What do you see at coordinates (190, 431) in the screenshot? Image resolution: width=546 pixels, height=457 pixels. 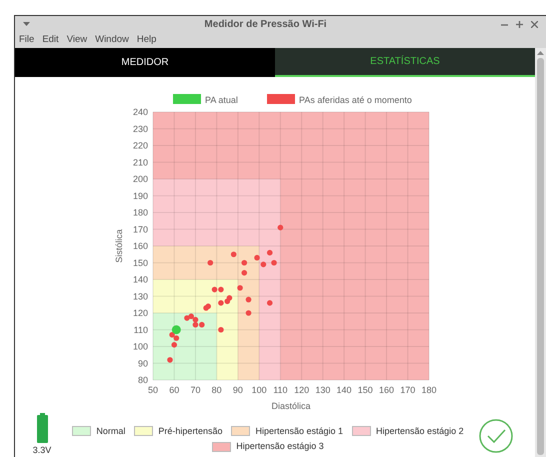 I see `legend-label: Pré-hipertensão` at bounding box center [190, 431].